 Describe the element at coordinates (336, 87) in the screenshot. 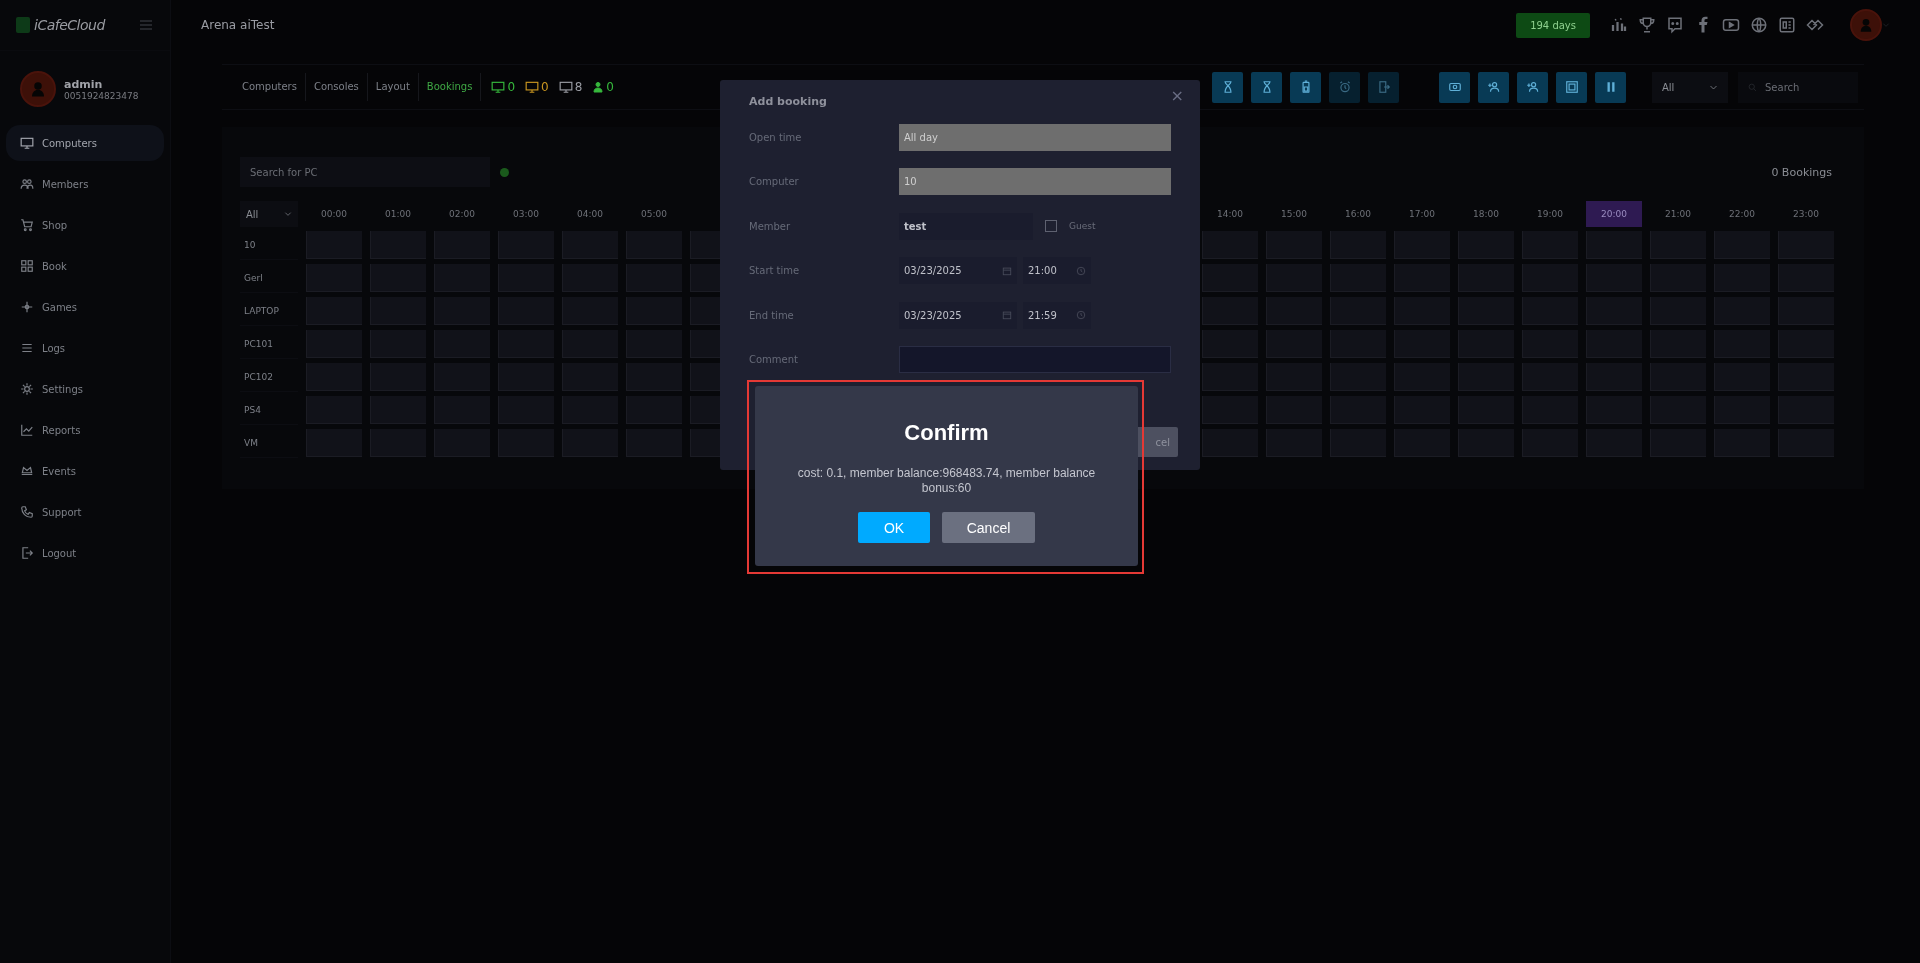

I see `tab: Consoles` at that location.